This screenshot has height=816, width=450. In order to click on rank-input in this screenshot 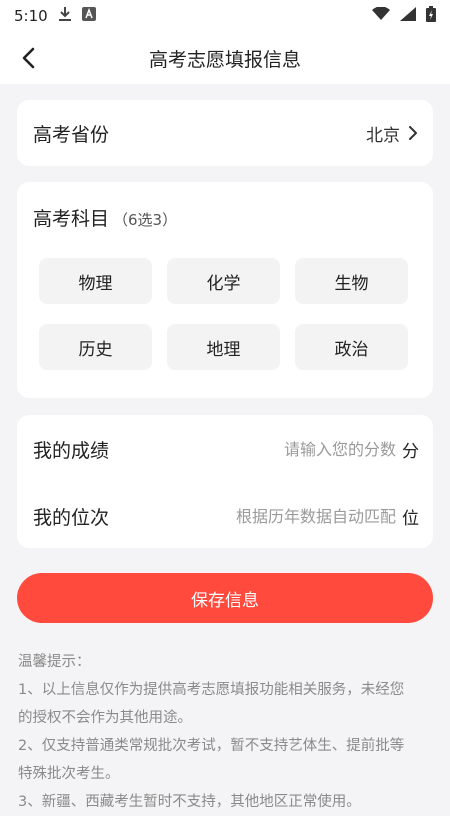, I will do `click(296, 516)`.